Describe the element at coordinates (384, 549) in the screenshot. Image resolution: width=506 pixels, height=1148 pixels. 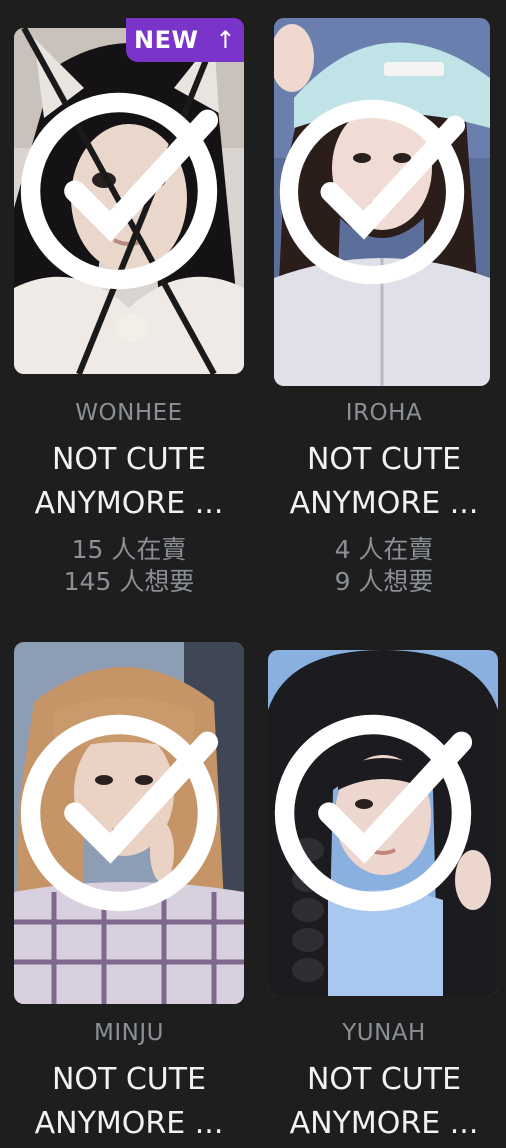
I see `selling-count: 4 人在賣` at that location.